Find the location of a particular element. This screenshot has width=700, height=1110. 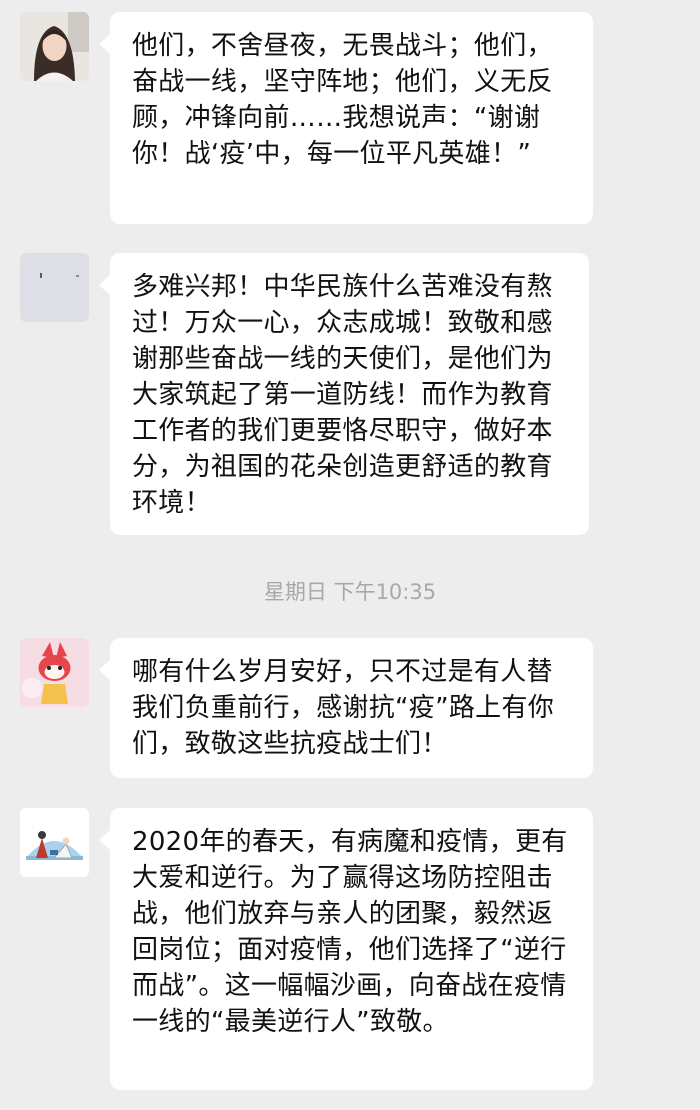

illustration-avatar-icon is located at coordinates (54, 842).